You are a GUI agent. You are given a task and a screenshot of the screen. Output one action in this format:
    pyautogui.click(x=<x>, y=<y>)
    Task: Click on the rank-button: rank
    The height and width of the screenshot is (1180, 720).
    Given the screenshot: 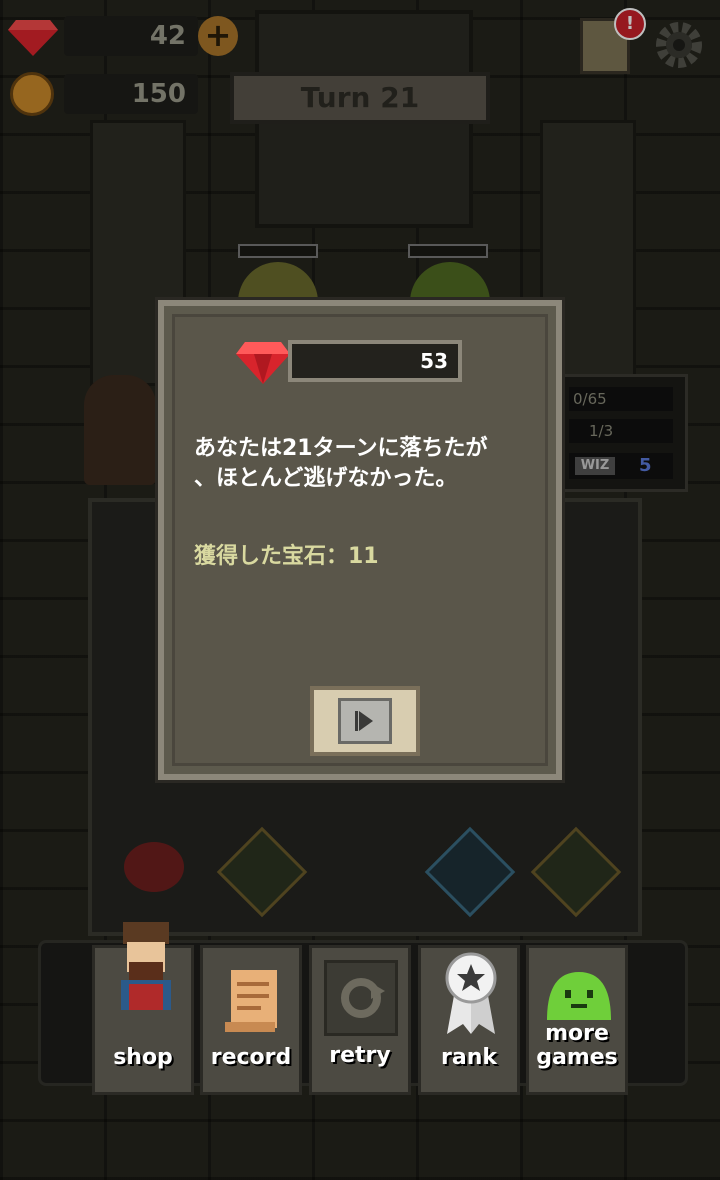 What is the action you would take?
    pyautogui.click(x=469, y=1020)
    